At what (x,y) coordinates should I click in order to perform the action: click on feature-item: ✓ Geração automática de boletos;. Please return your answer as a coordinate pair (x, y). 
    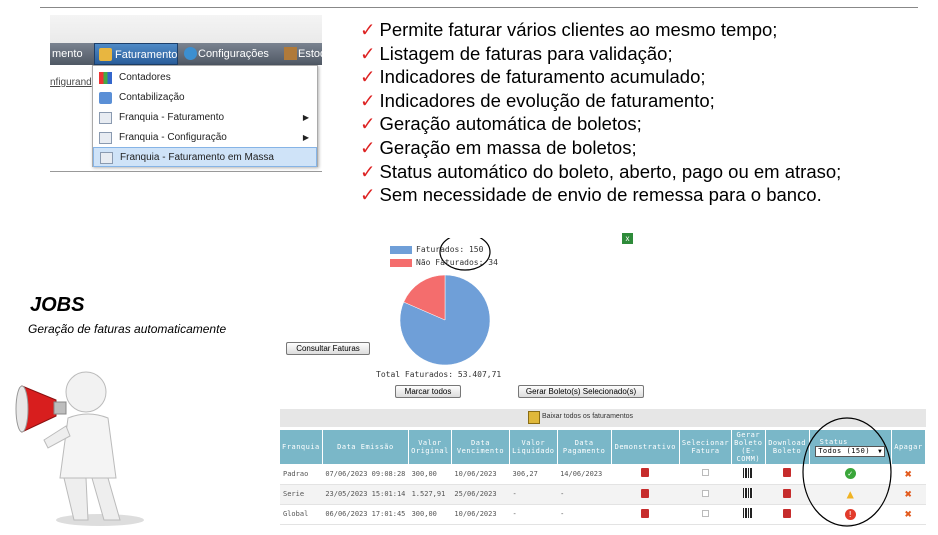
    Looking at the image, I should click on (645, 124).